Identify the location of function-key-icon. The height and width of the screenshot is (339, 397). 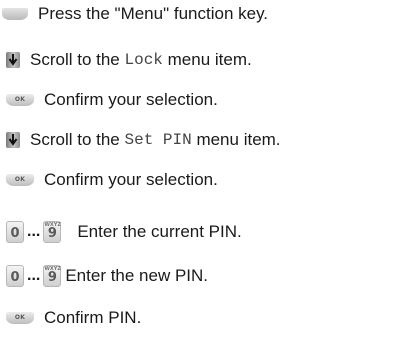
(15, 14).